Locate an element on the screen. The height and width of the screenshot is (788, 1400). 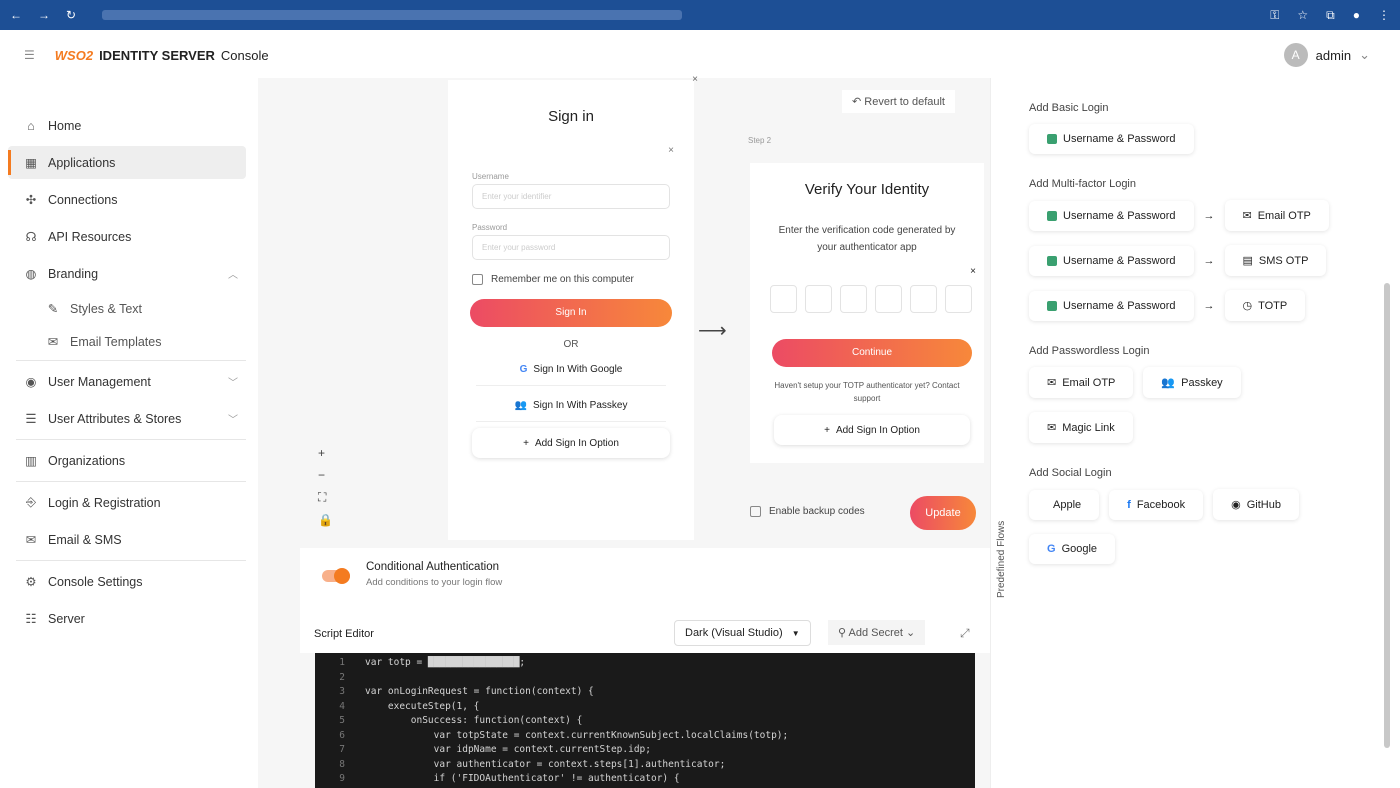
app-header: ☰ WSO2 IDENTITY SERVER Console Aadmin ⌄ is located at coordinates (700, 55).